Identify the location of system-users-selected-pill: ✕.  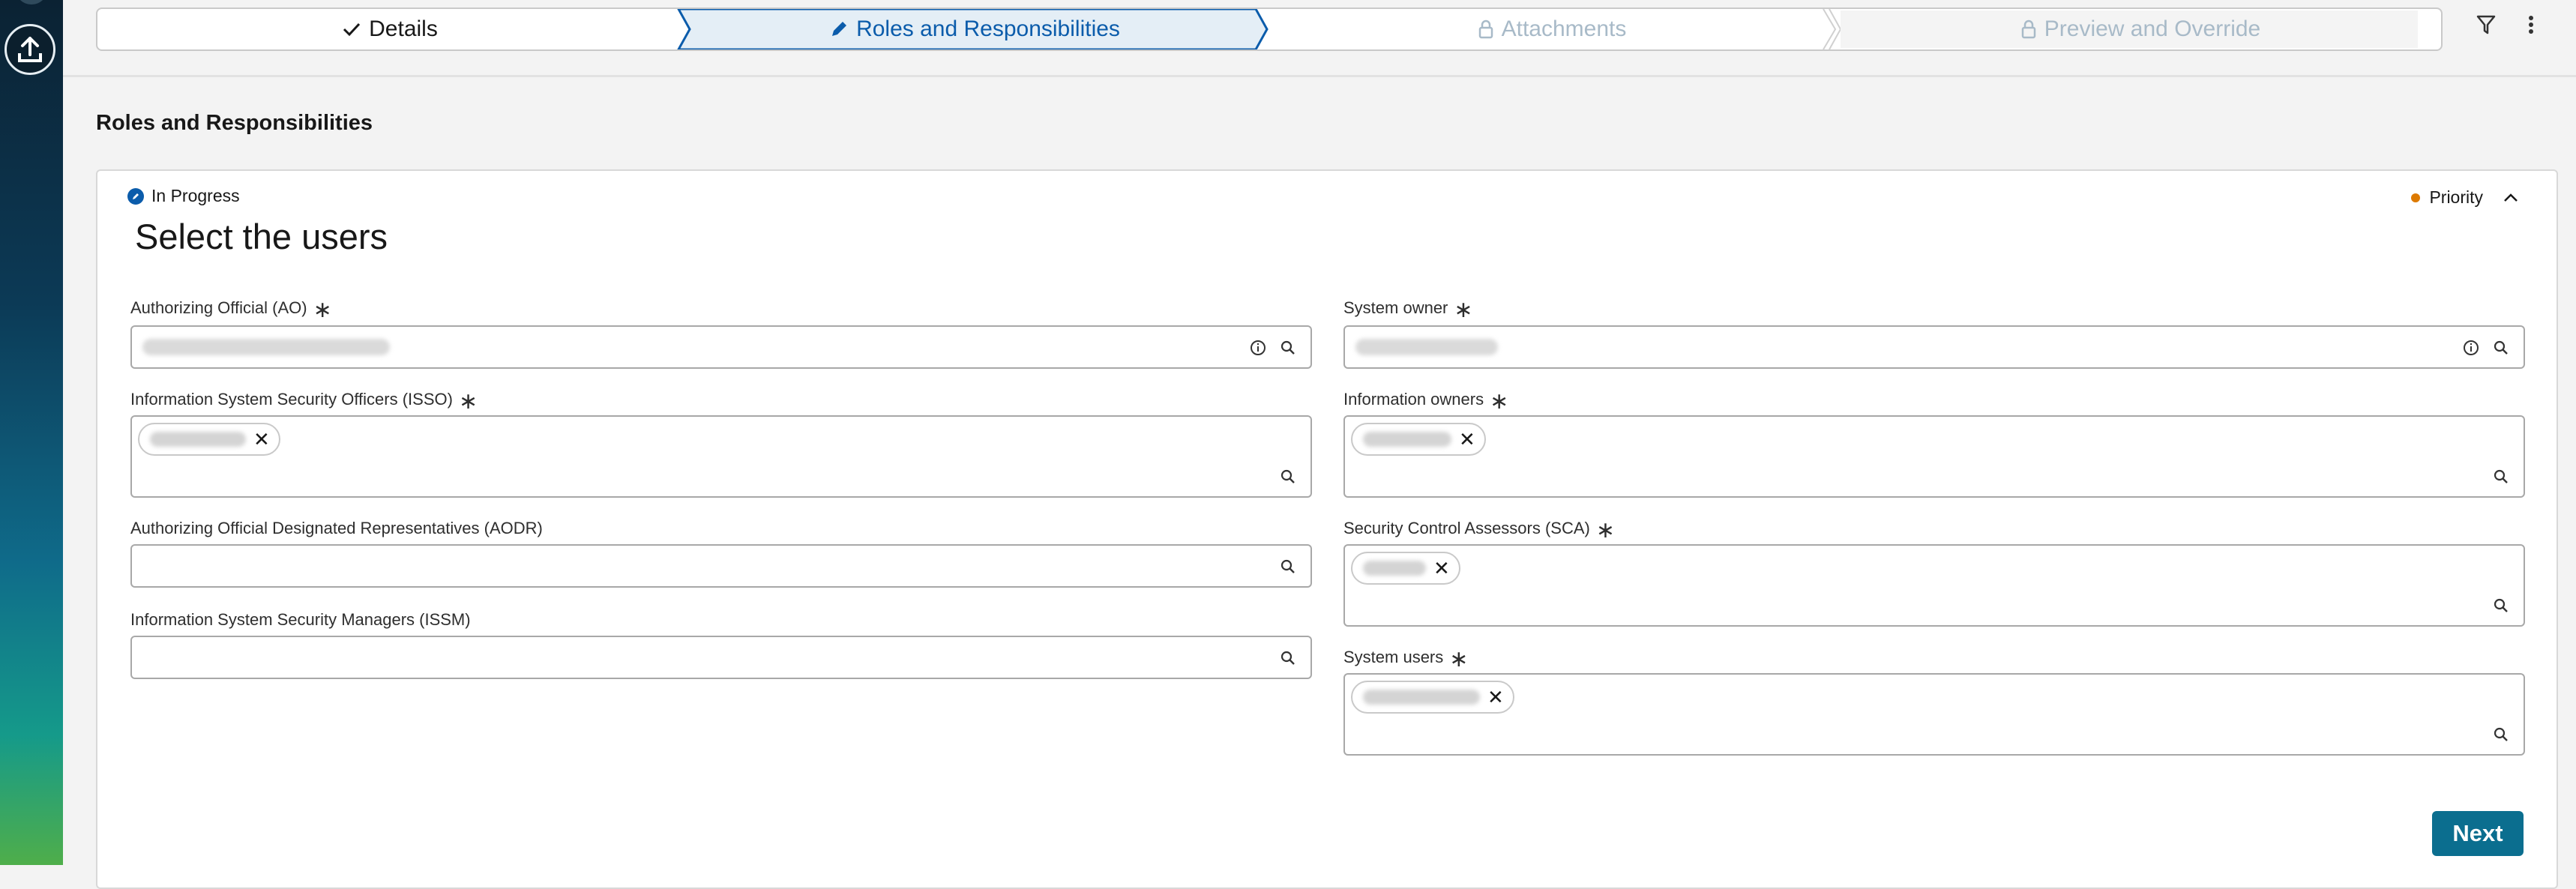
(1433, 697).